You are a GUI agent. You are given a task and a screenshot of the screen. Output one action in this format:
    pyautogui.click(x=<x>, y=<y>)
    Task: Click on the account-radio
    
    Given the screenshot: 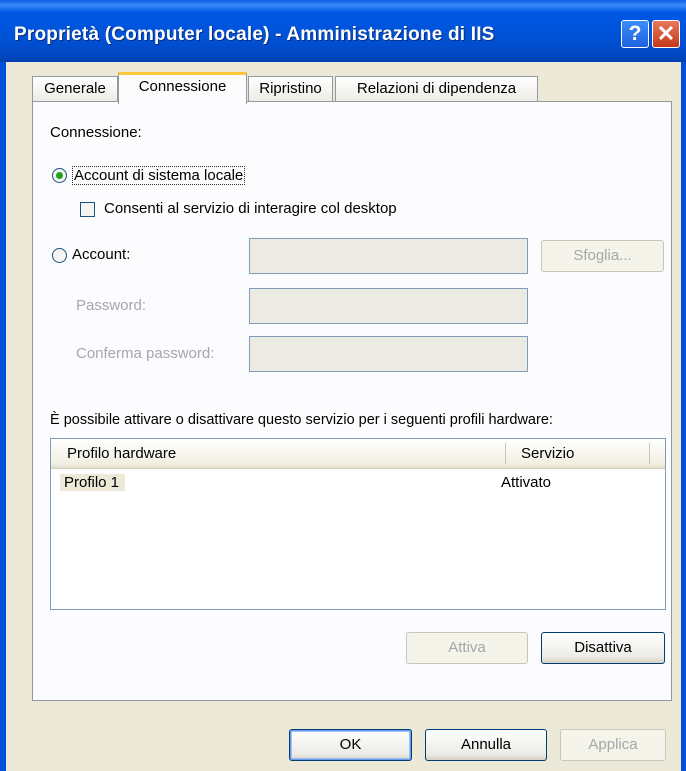 What is the action you would take?
    pyautogui.click(x=59, y=255)
    